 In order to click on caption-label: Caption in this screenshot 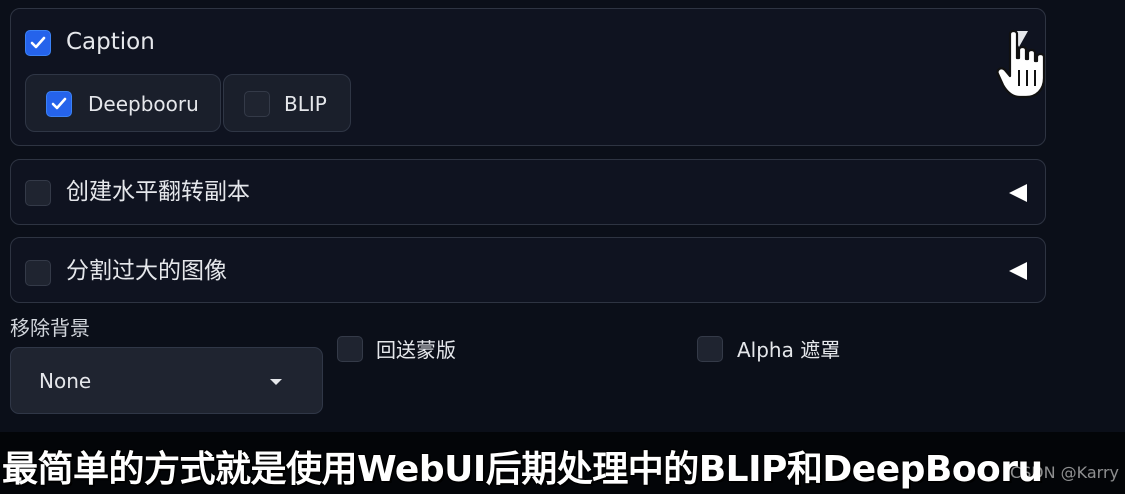, I will do `click(110, 42)`.